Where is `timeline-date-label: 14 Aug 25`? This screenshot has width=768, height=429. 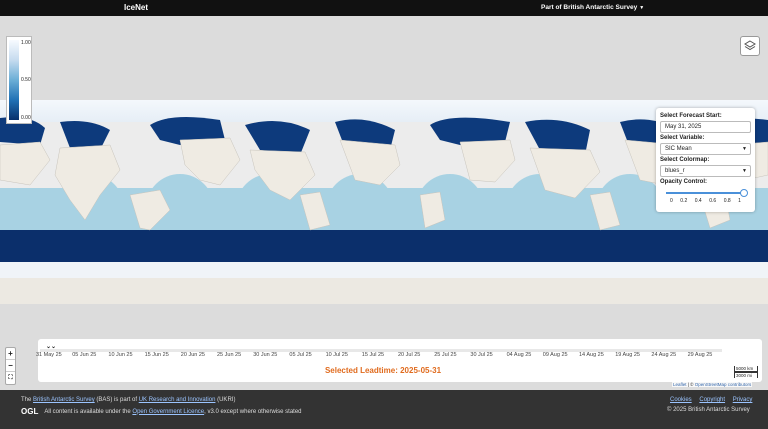
timeline-date-label: 14 Aug 25 is located at coordinates (591, 355).